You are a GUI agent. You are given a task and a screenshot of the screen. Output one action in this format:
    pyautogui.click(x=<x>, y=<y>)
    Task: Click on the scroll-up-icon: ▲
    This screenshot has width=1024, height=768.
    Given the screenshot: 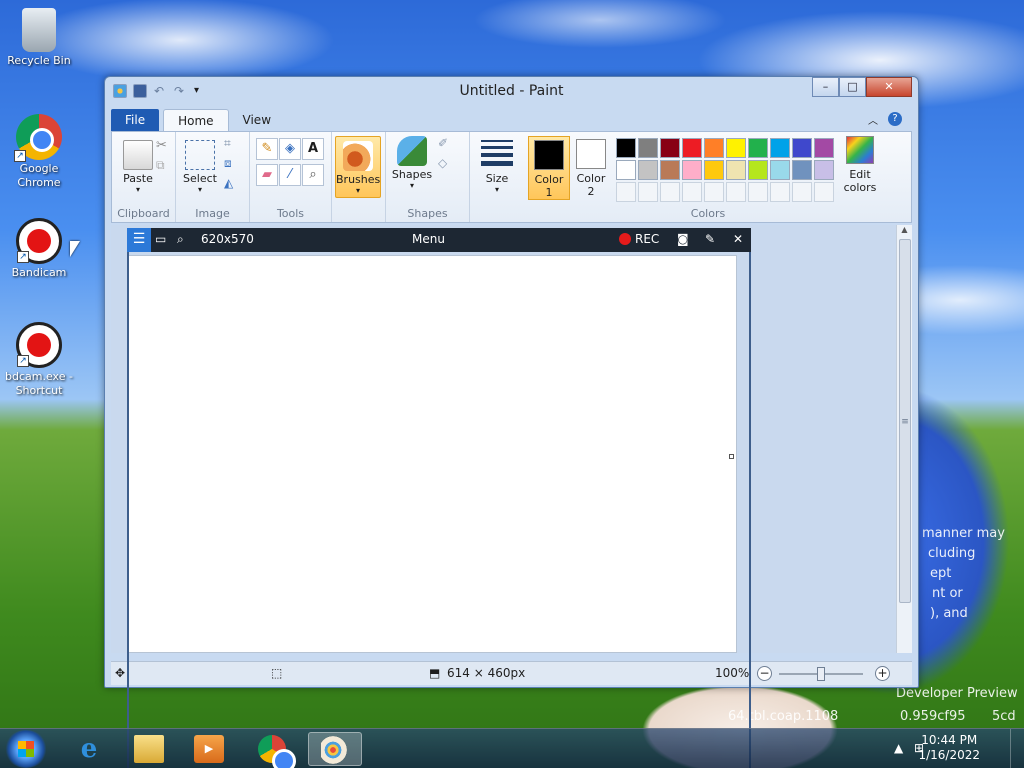 What is the action you would take?
    pyautogui.click(x=904, y=229)
    